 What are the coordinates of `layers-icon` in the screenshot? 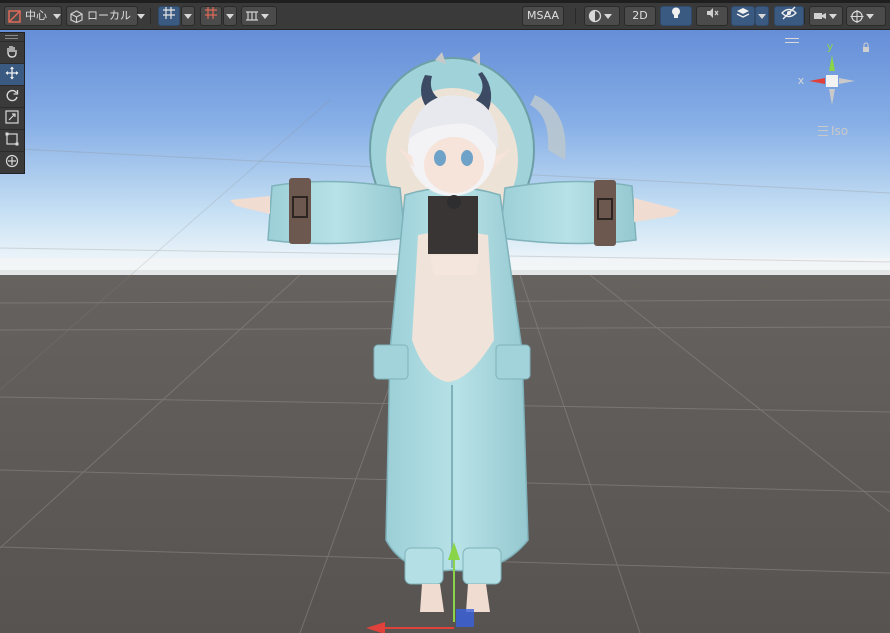 It's located at (743, 16).